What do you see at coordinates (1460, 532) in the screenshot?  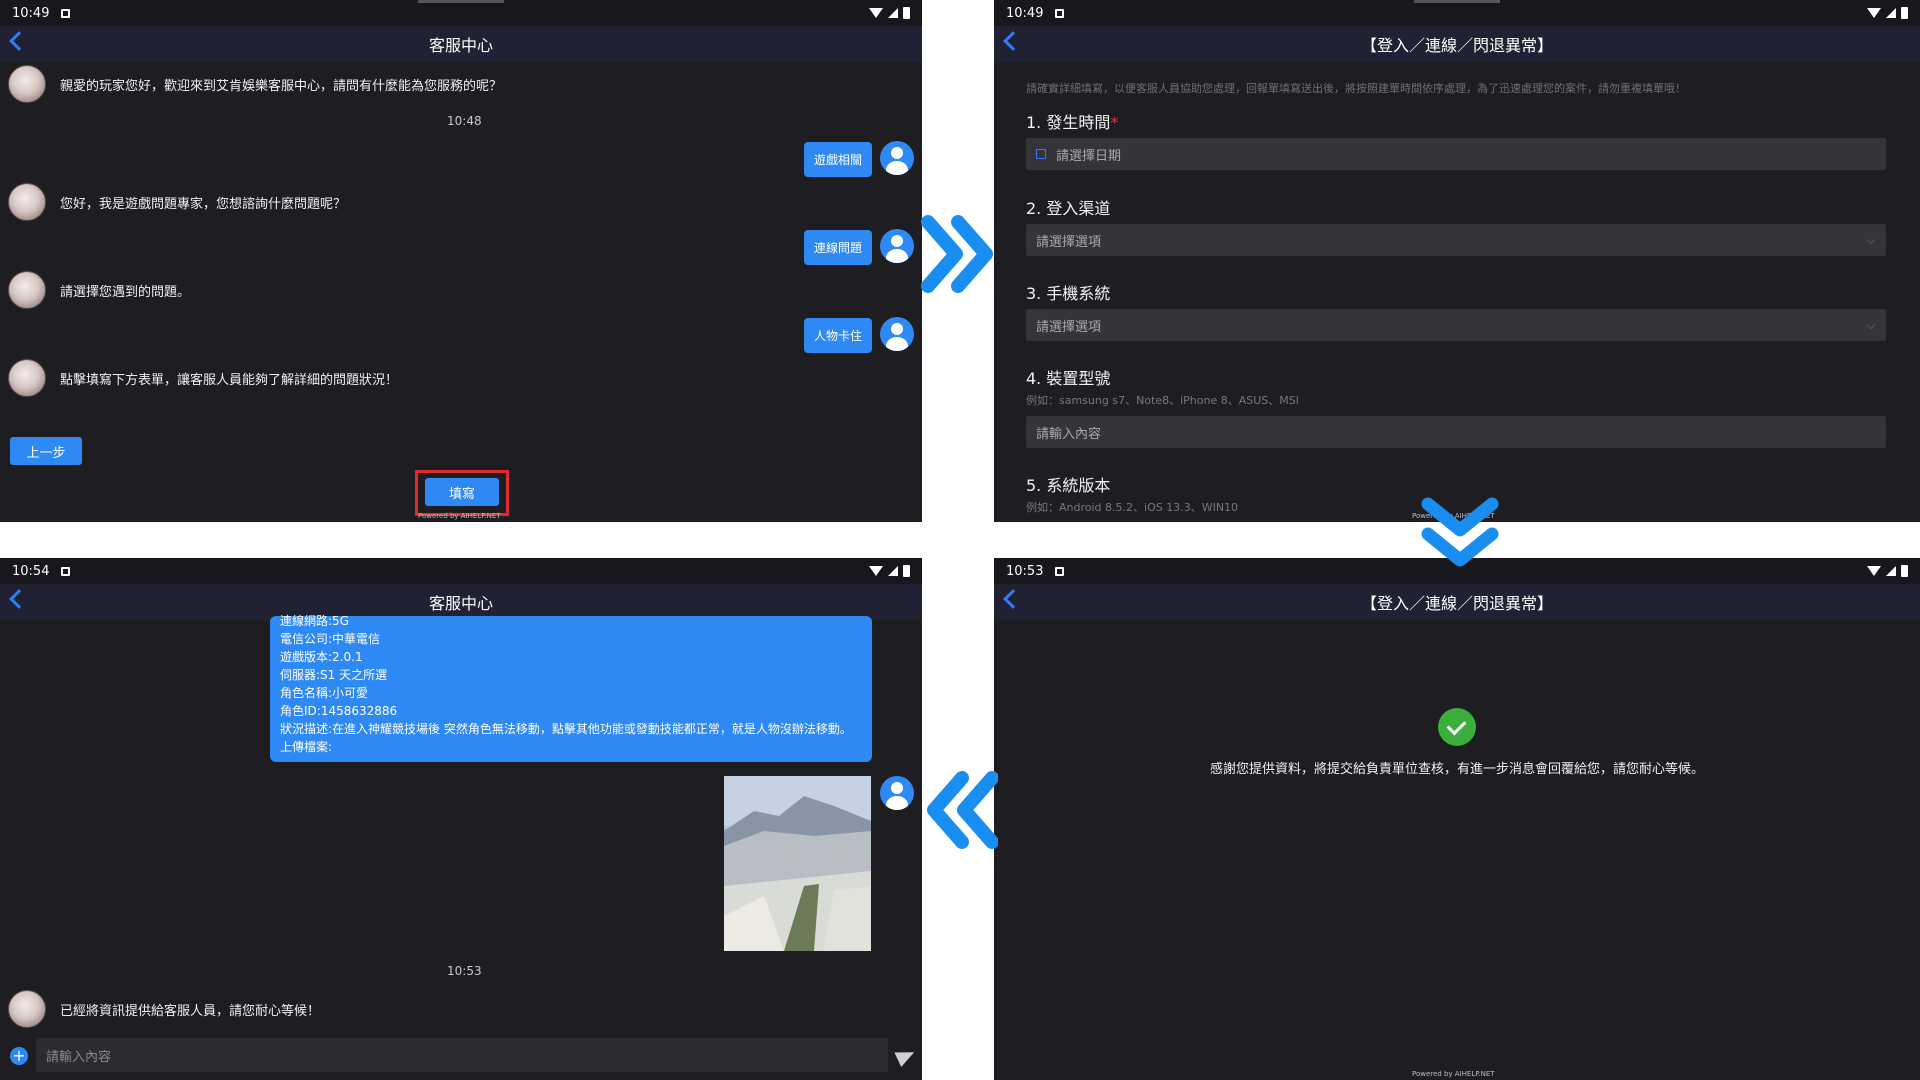 I see `double-chevron-down-icon` at bounding box center [1460, 532].